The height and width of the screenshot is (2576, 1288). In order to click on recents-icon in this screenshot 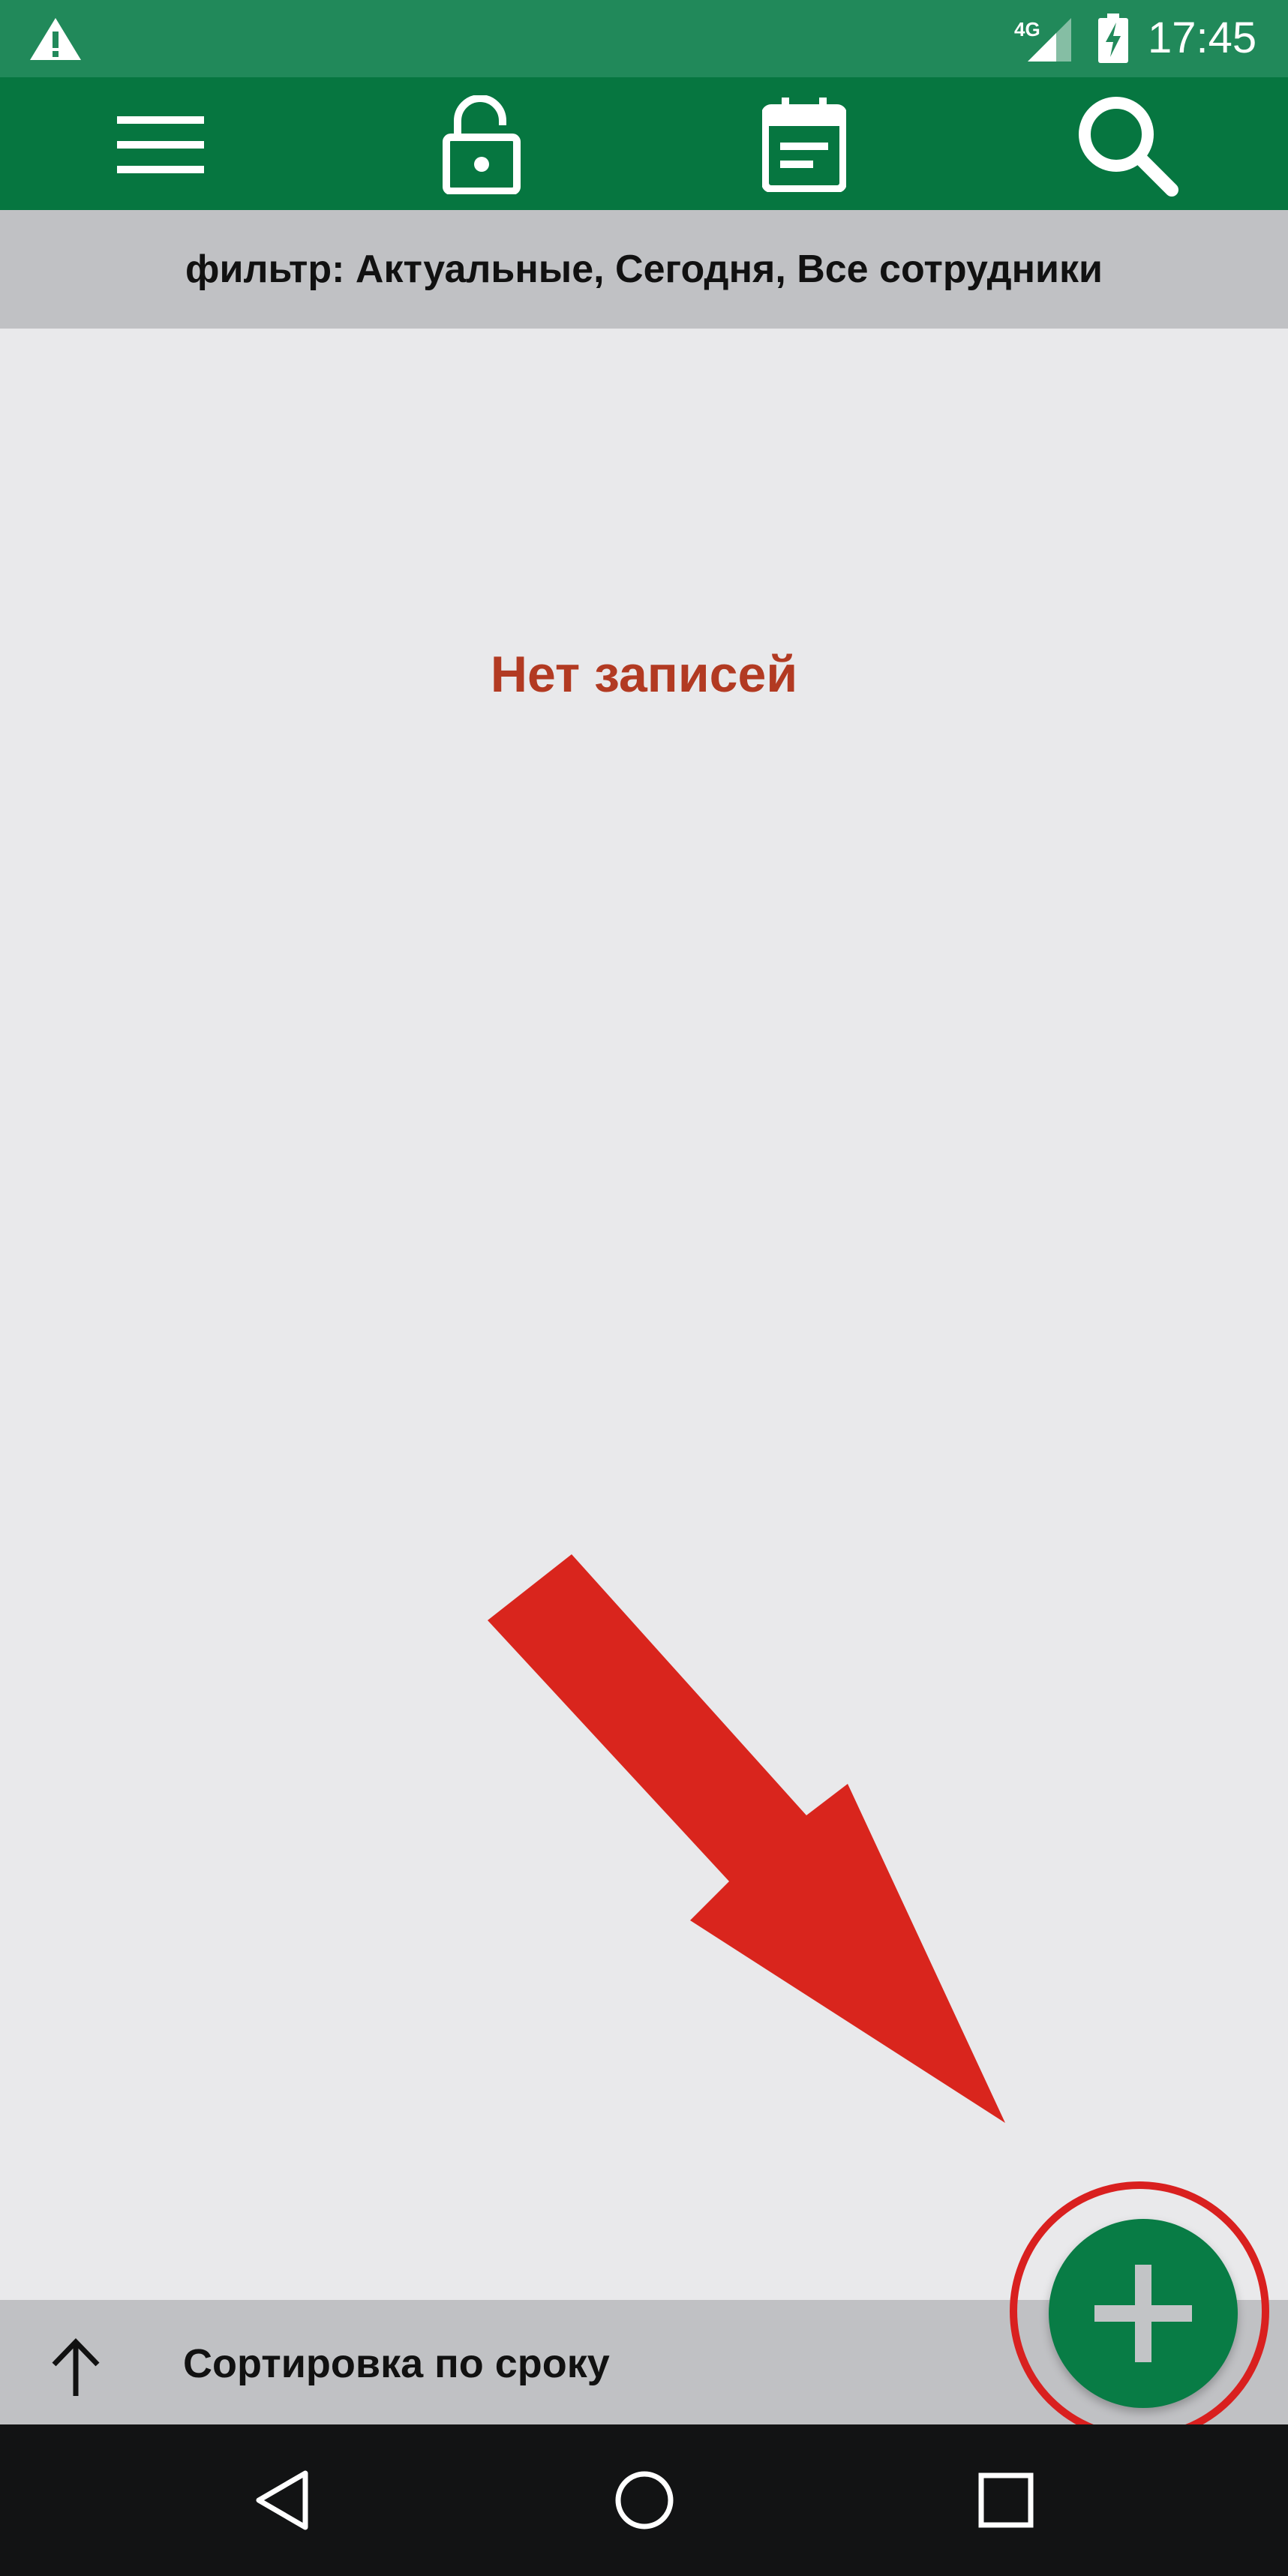, I will do `click(1006, 2500)`.